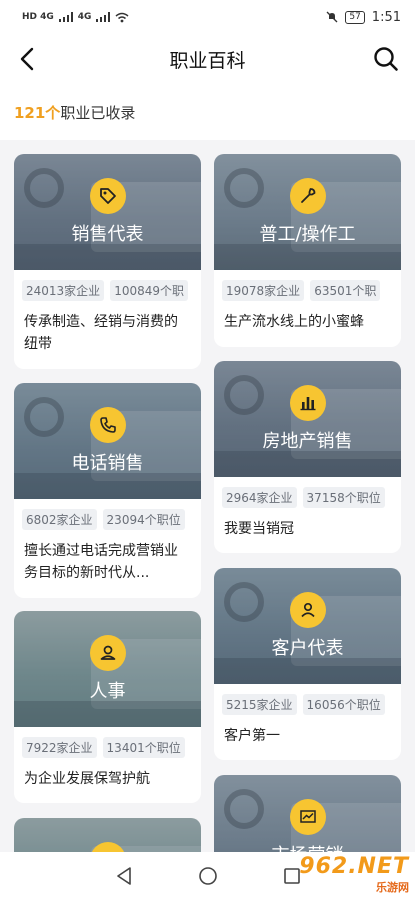  I want to click on signal-right-text: 4G, so click(84, 17).